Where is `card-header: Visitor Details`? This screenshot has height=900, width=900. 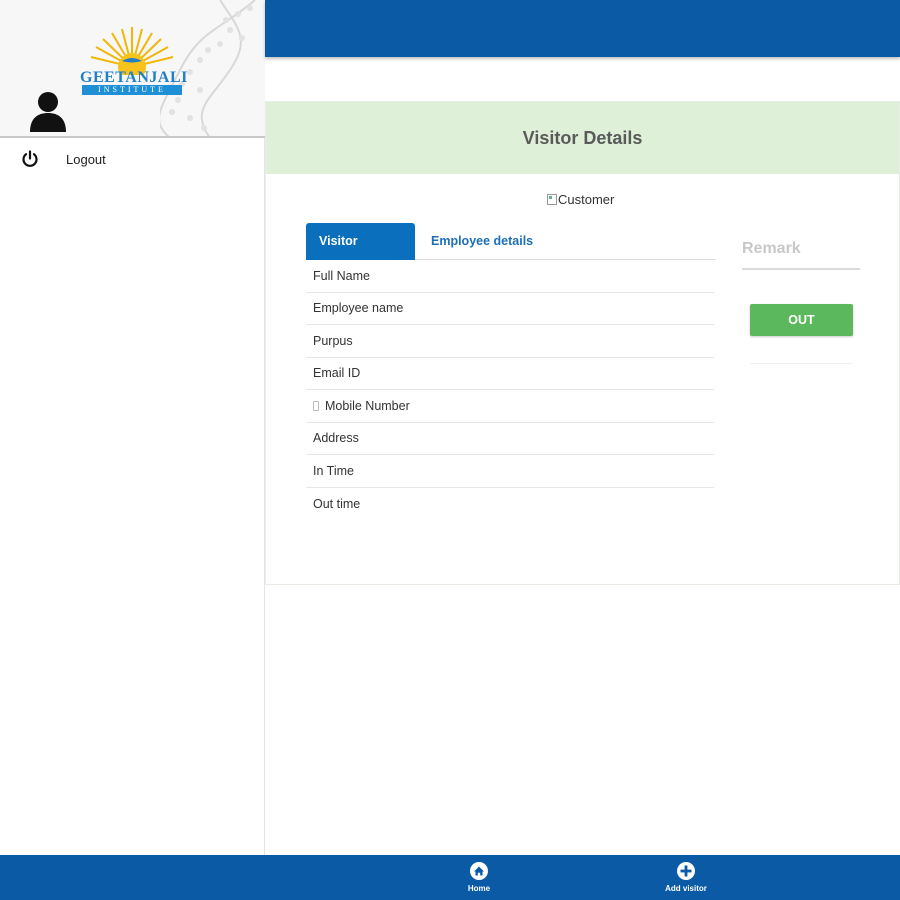 card-header: Visitor Details is located at coordinates (582, 138).